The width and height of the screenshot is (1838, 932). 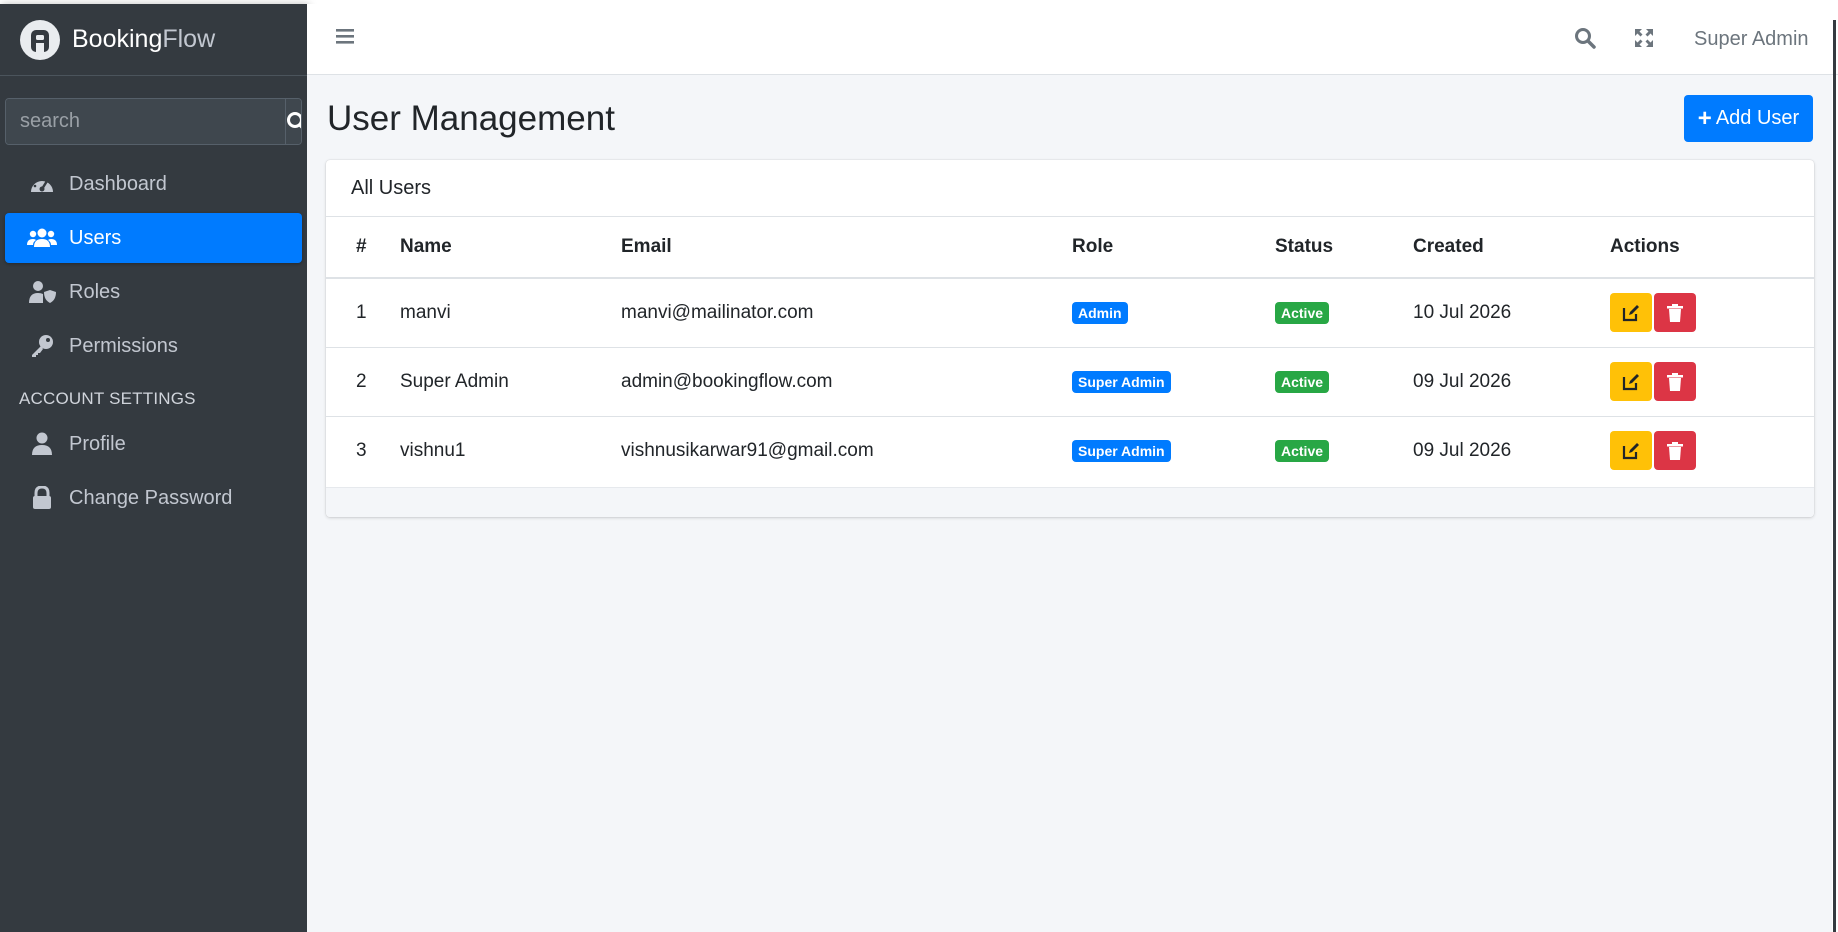 I want to click on user-email: vishnusikarwar91@gmail.com, so click(x=747, y=450).